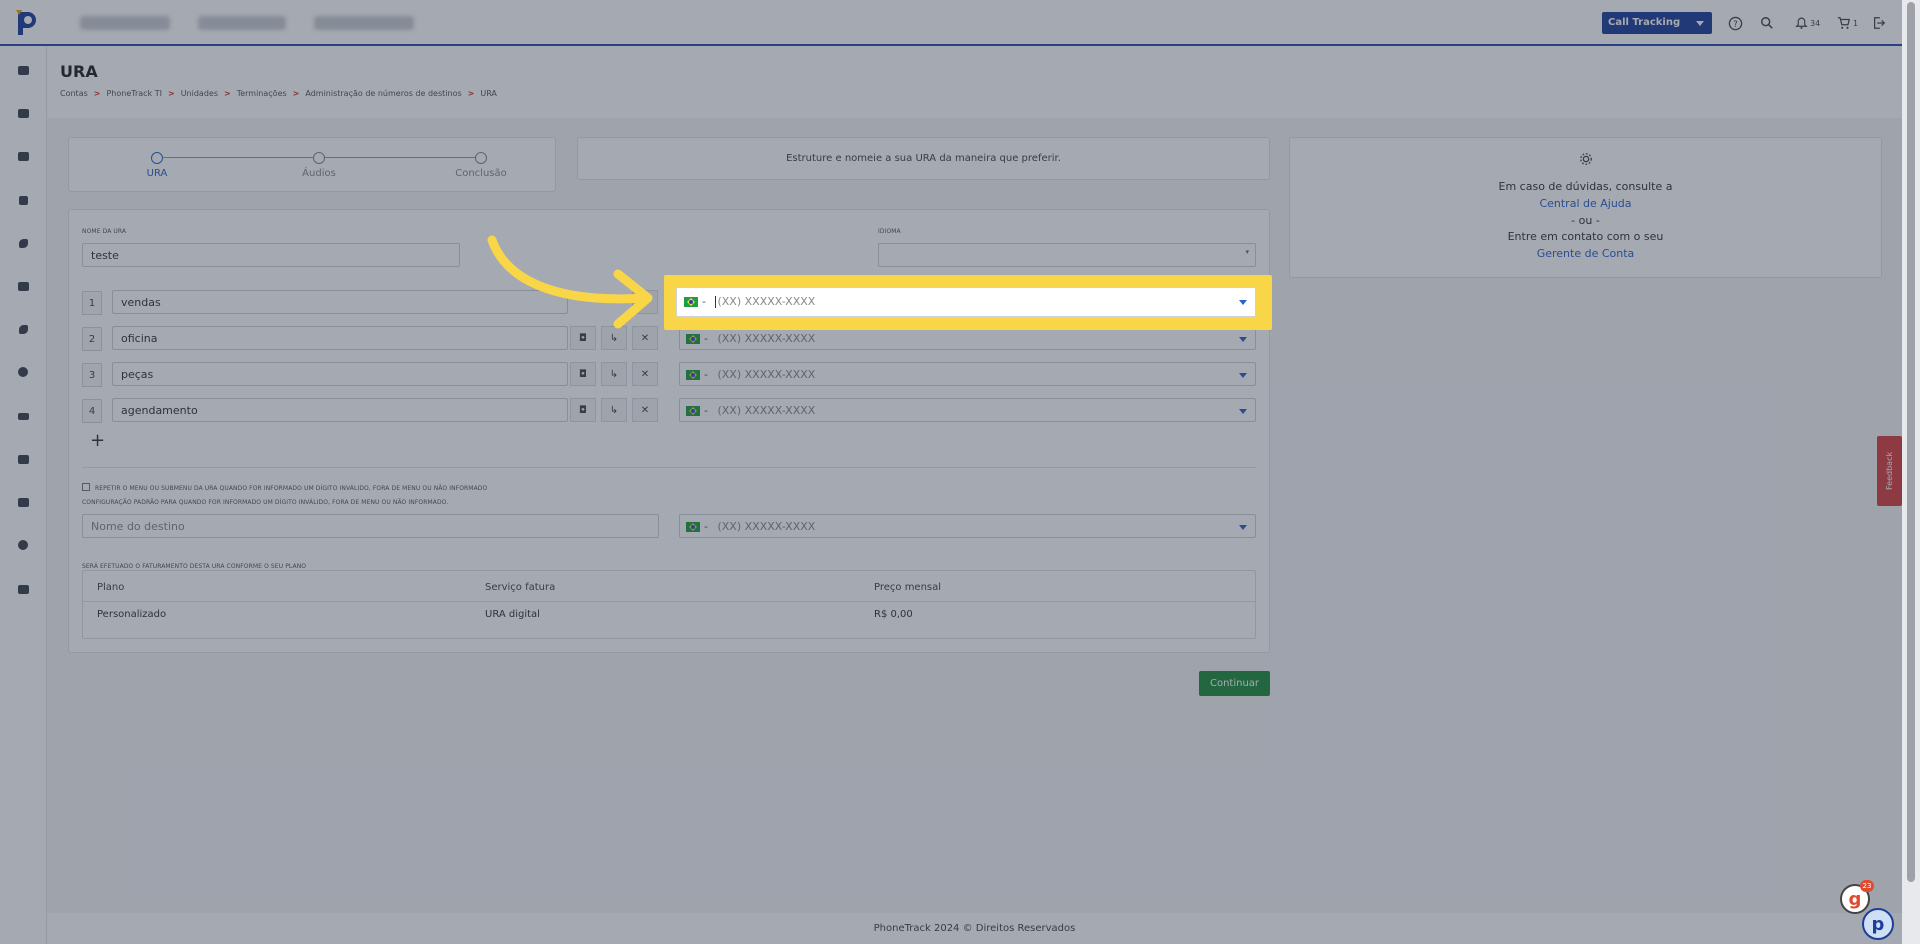 The image size is (1920, 944). I want to click on feedback-label: Feedback, so click(1889, 471).